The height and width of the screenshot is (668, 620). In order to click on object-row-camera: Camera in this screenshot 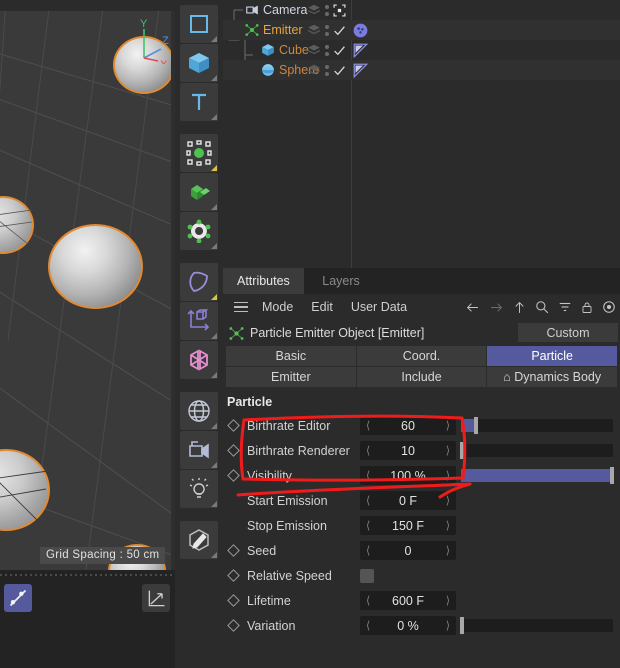, I will do `click(421, 10)`.